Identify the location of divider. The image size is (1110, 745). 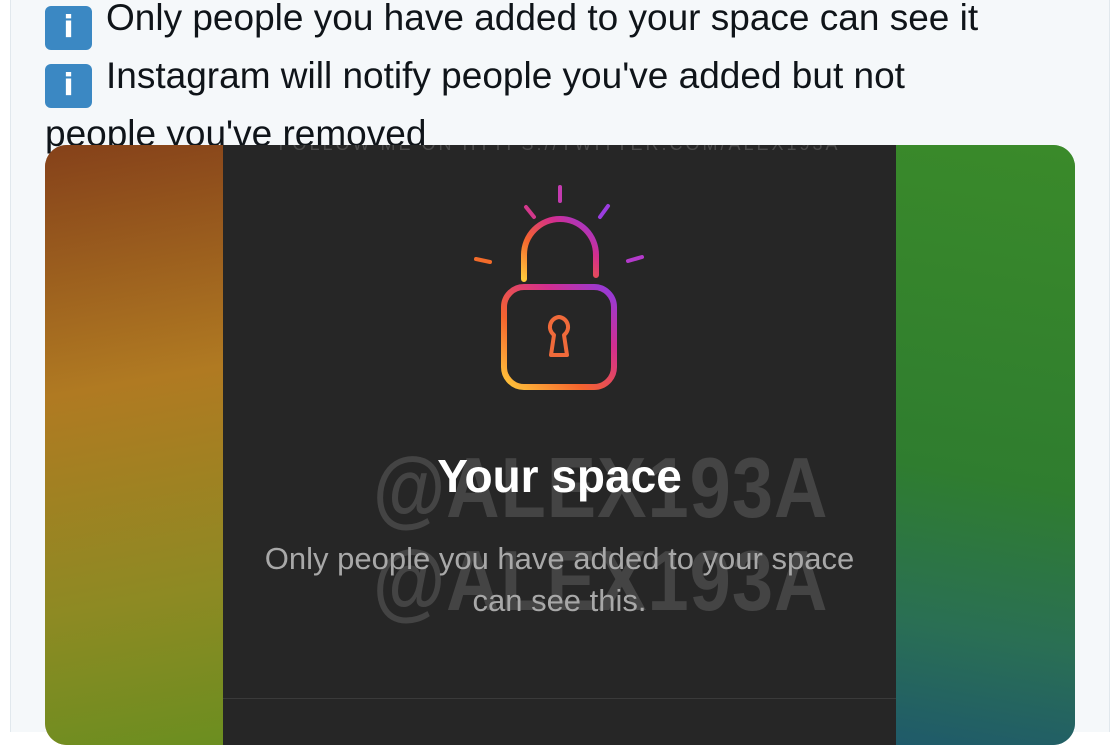
(559, 698).